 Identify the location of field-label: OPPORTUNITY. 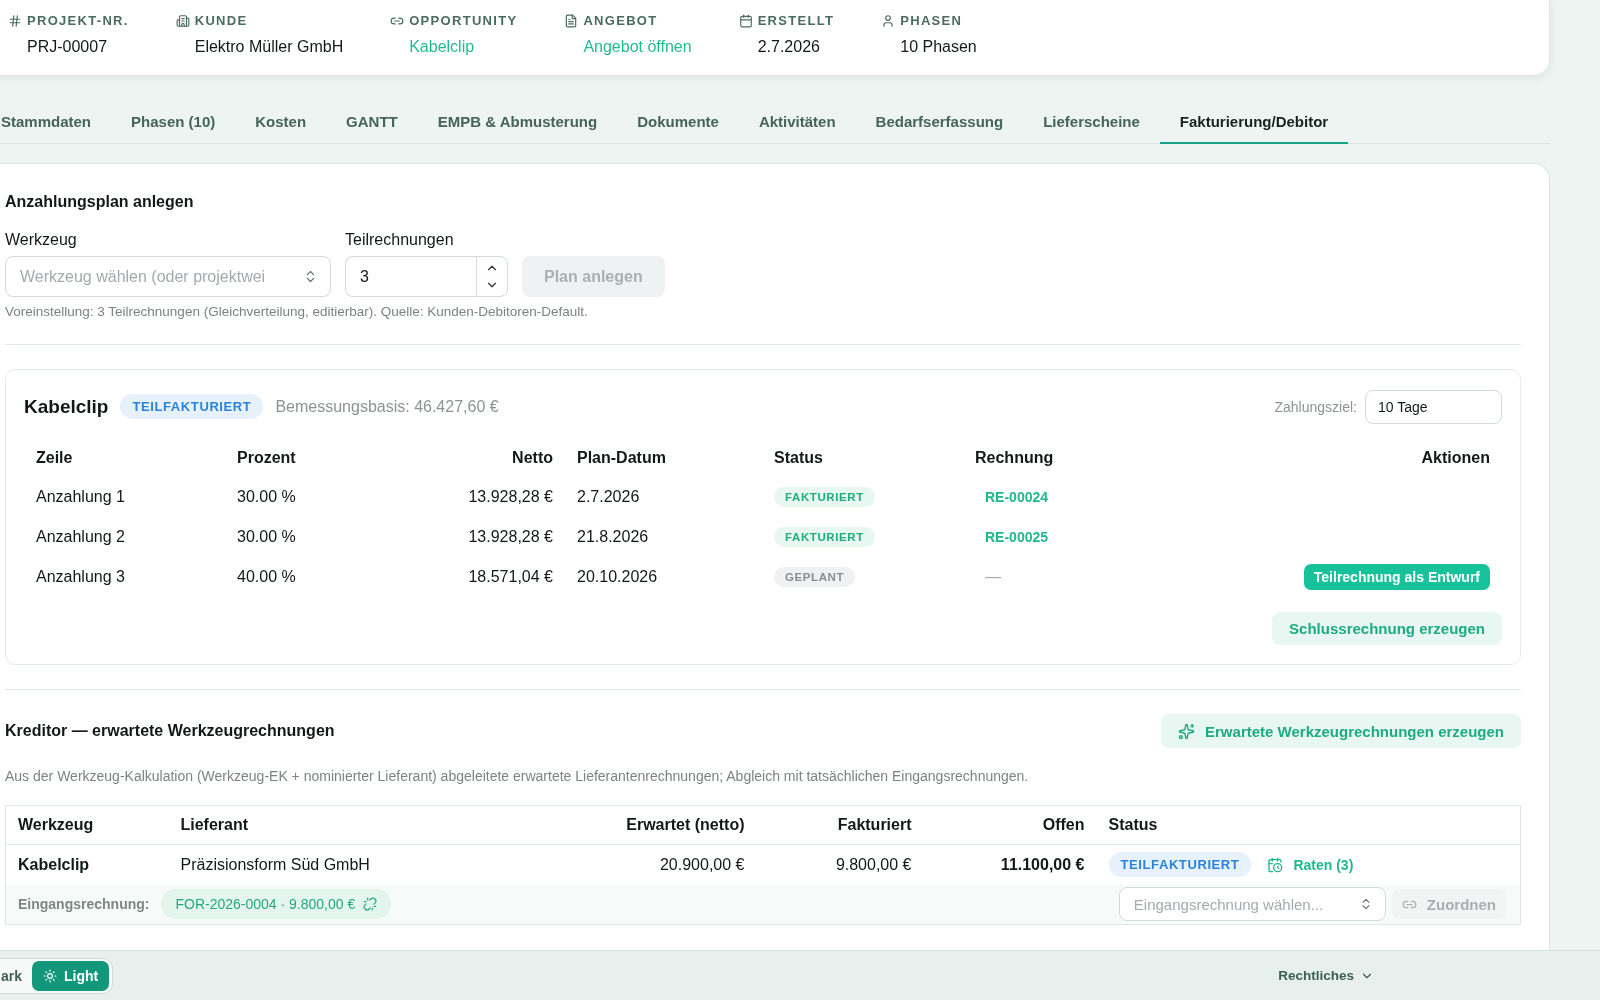
(463, 21).